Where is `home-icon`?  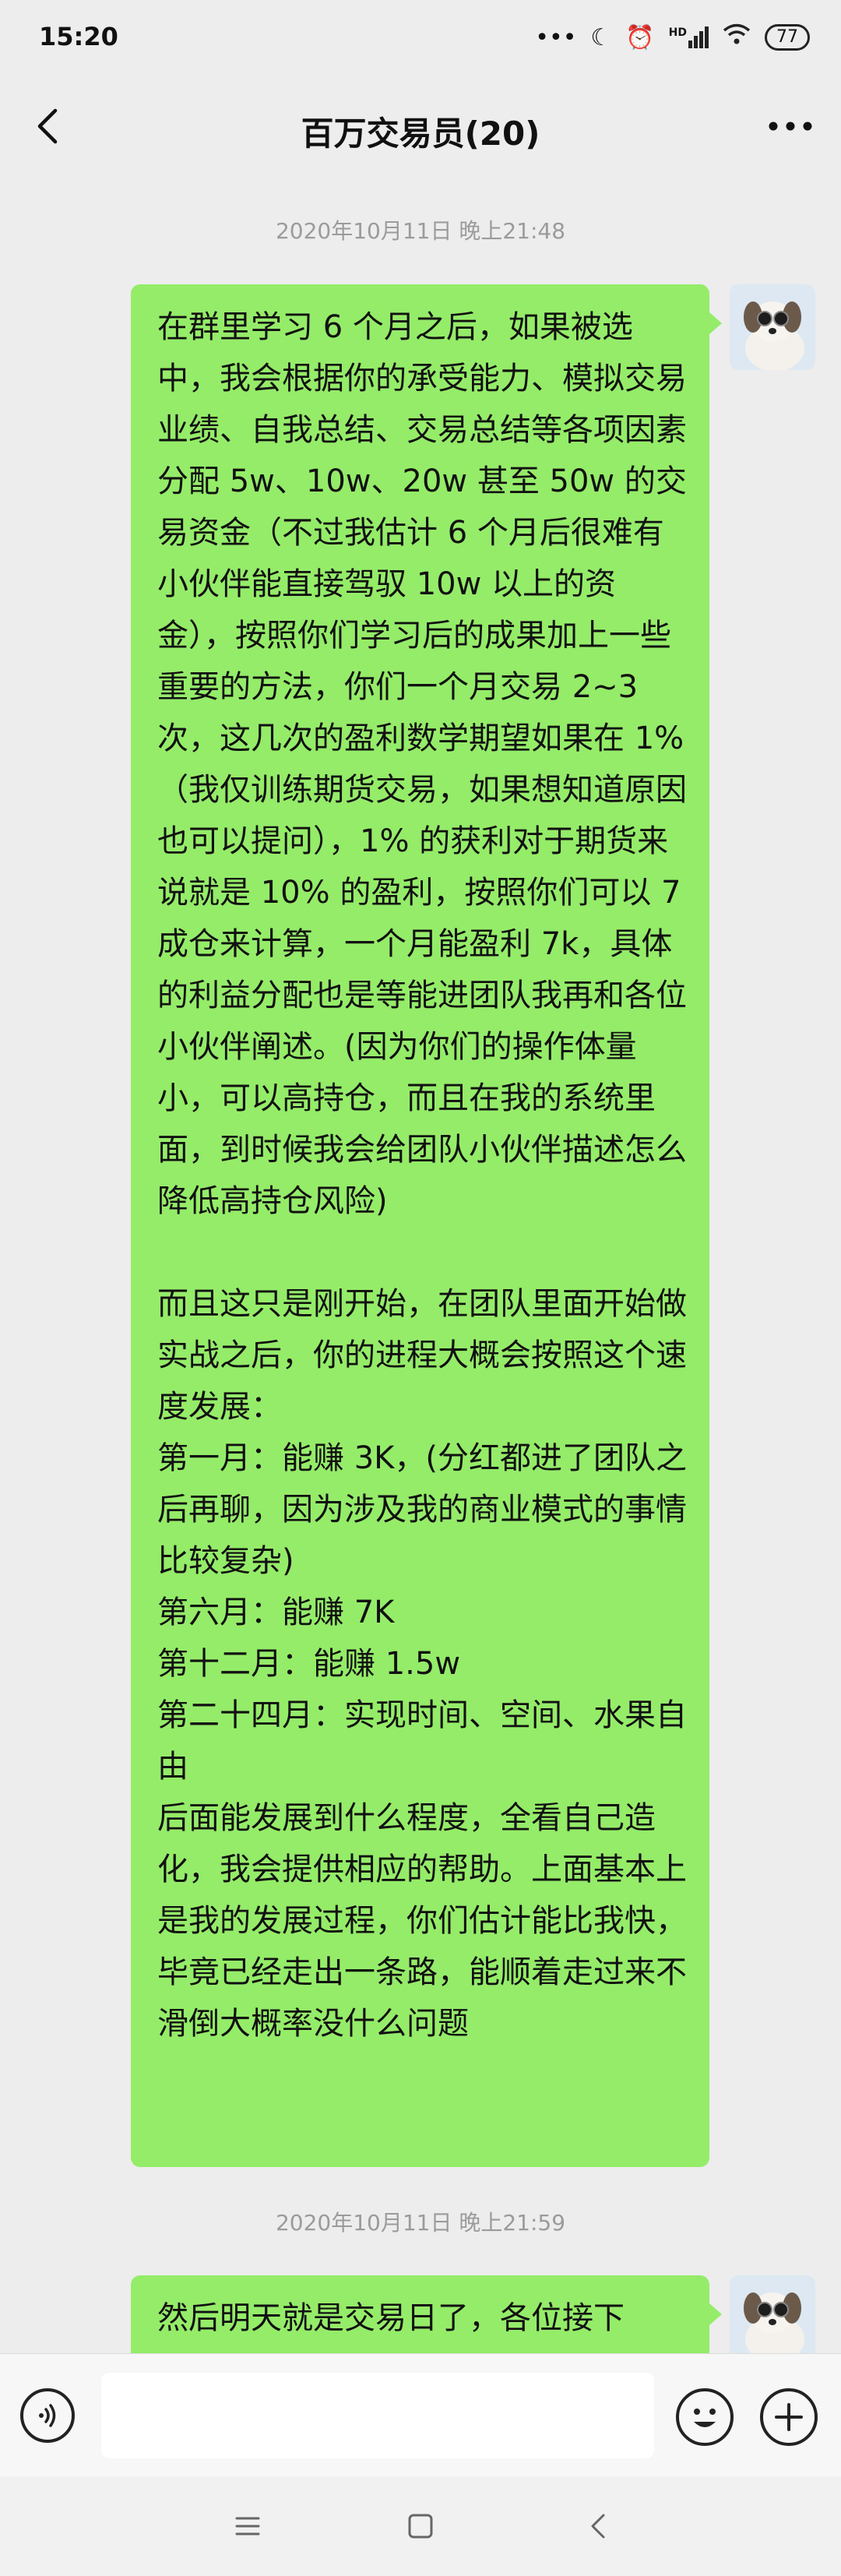
home-icon is located at coordinates (420, 2526).